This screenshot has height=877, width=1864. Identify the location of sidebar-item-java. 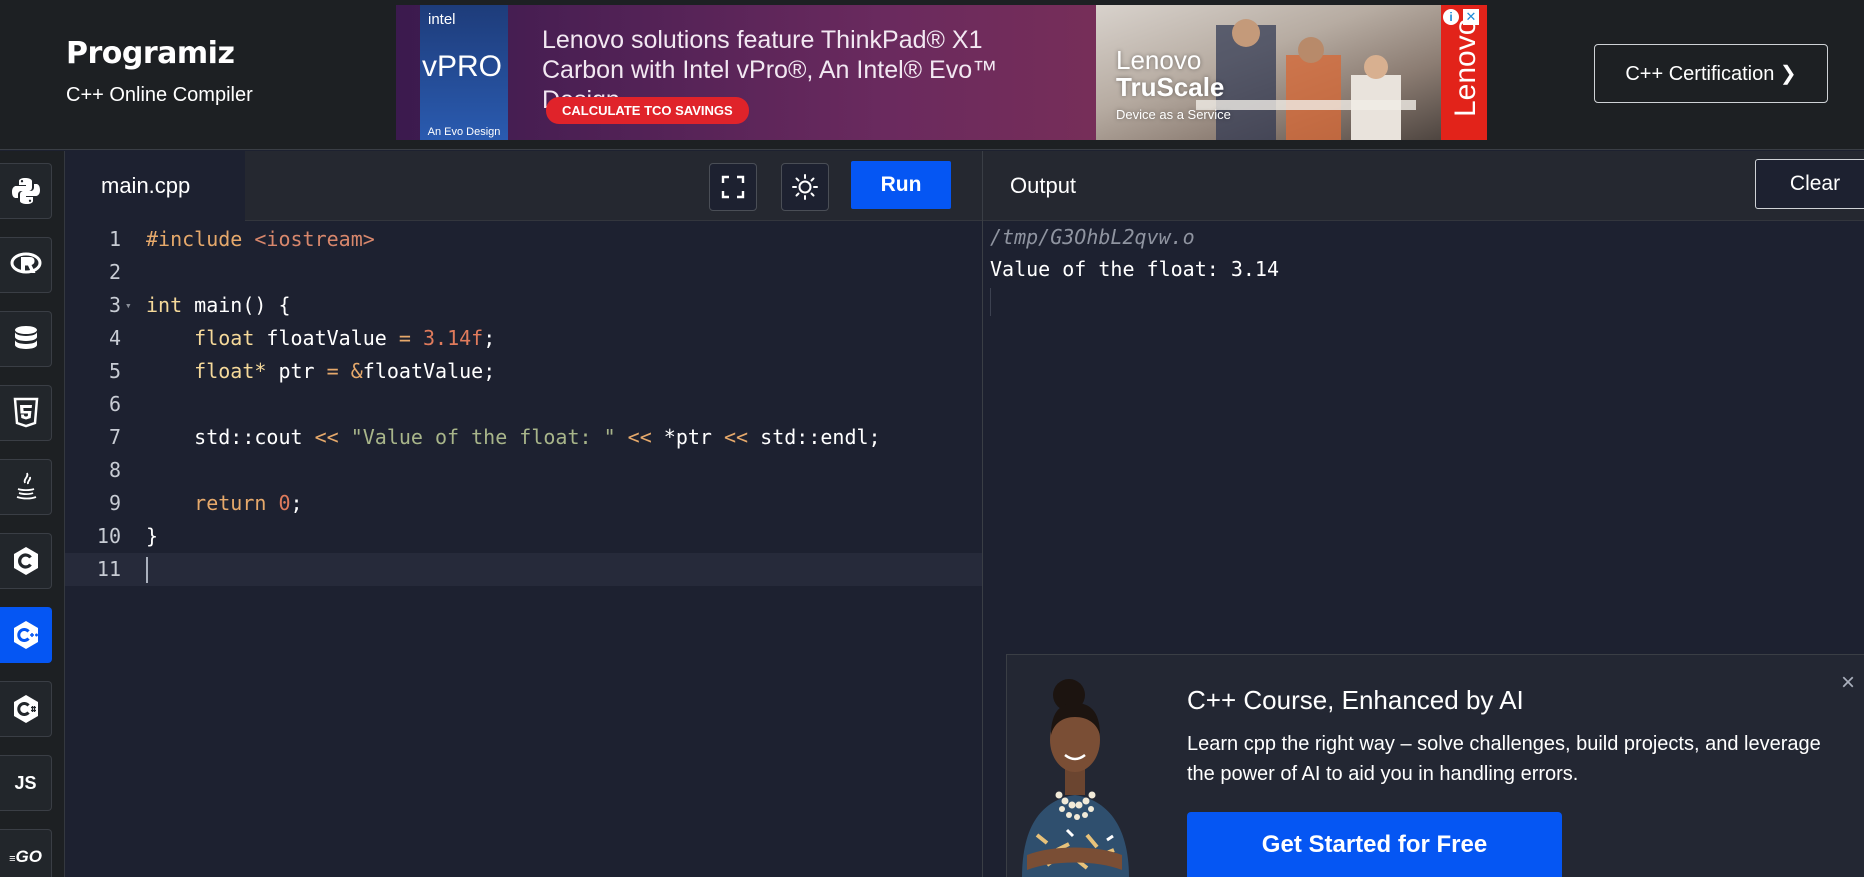
(26, 487).